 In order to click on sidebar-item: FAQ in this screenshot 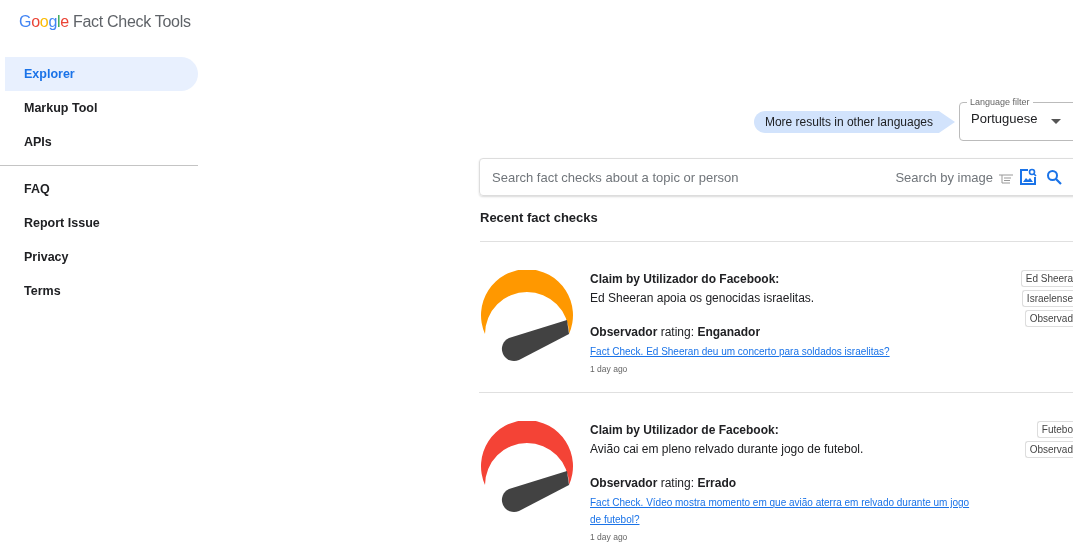, I will do `click(101, 189)`.